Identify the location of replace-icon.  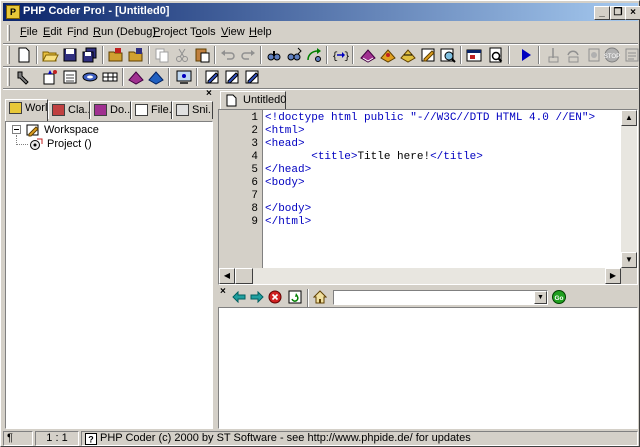
(314, 55).